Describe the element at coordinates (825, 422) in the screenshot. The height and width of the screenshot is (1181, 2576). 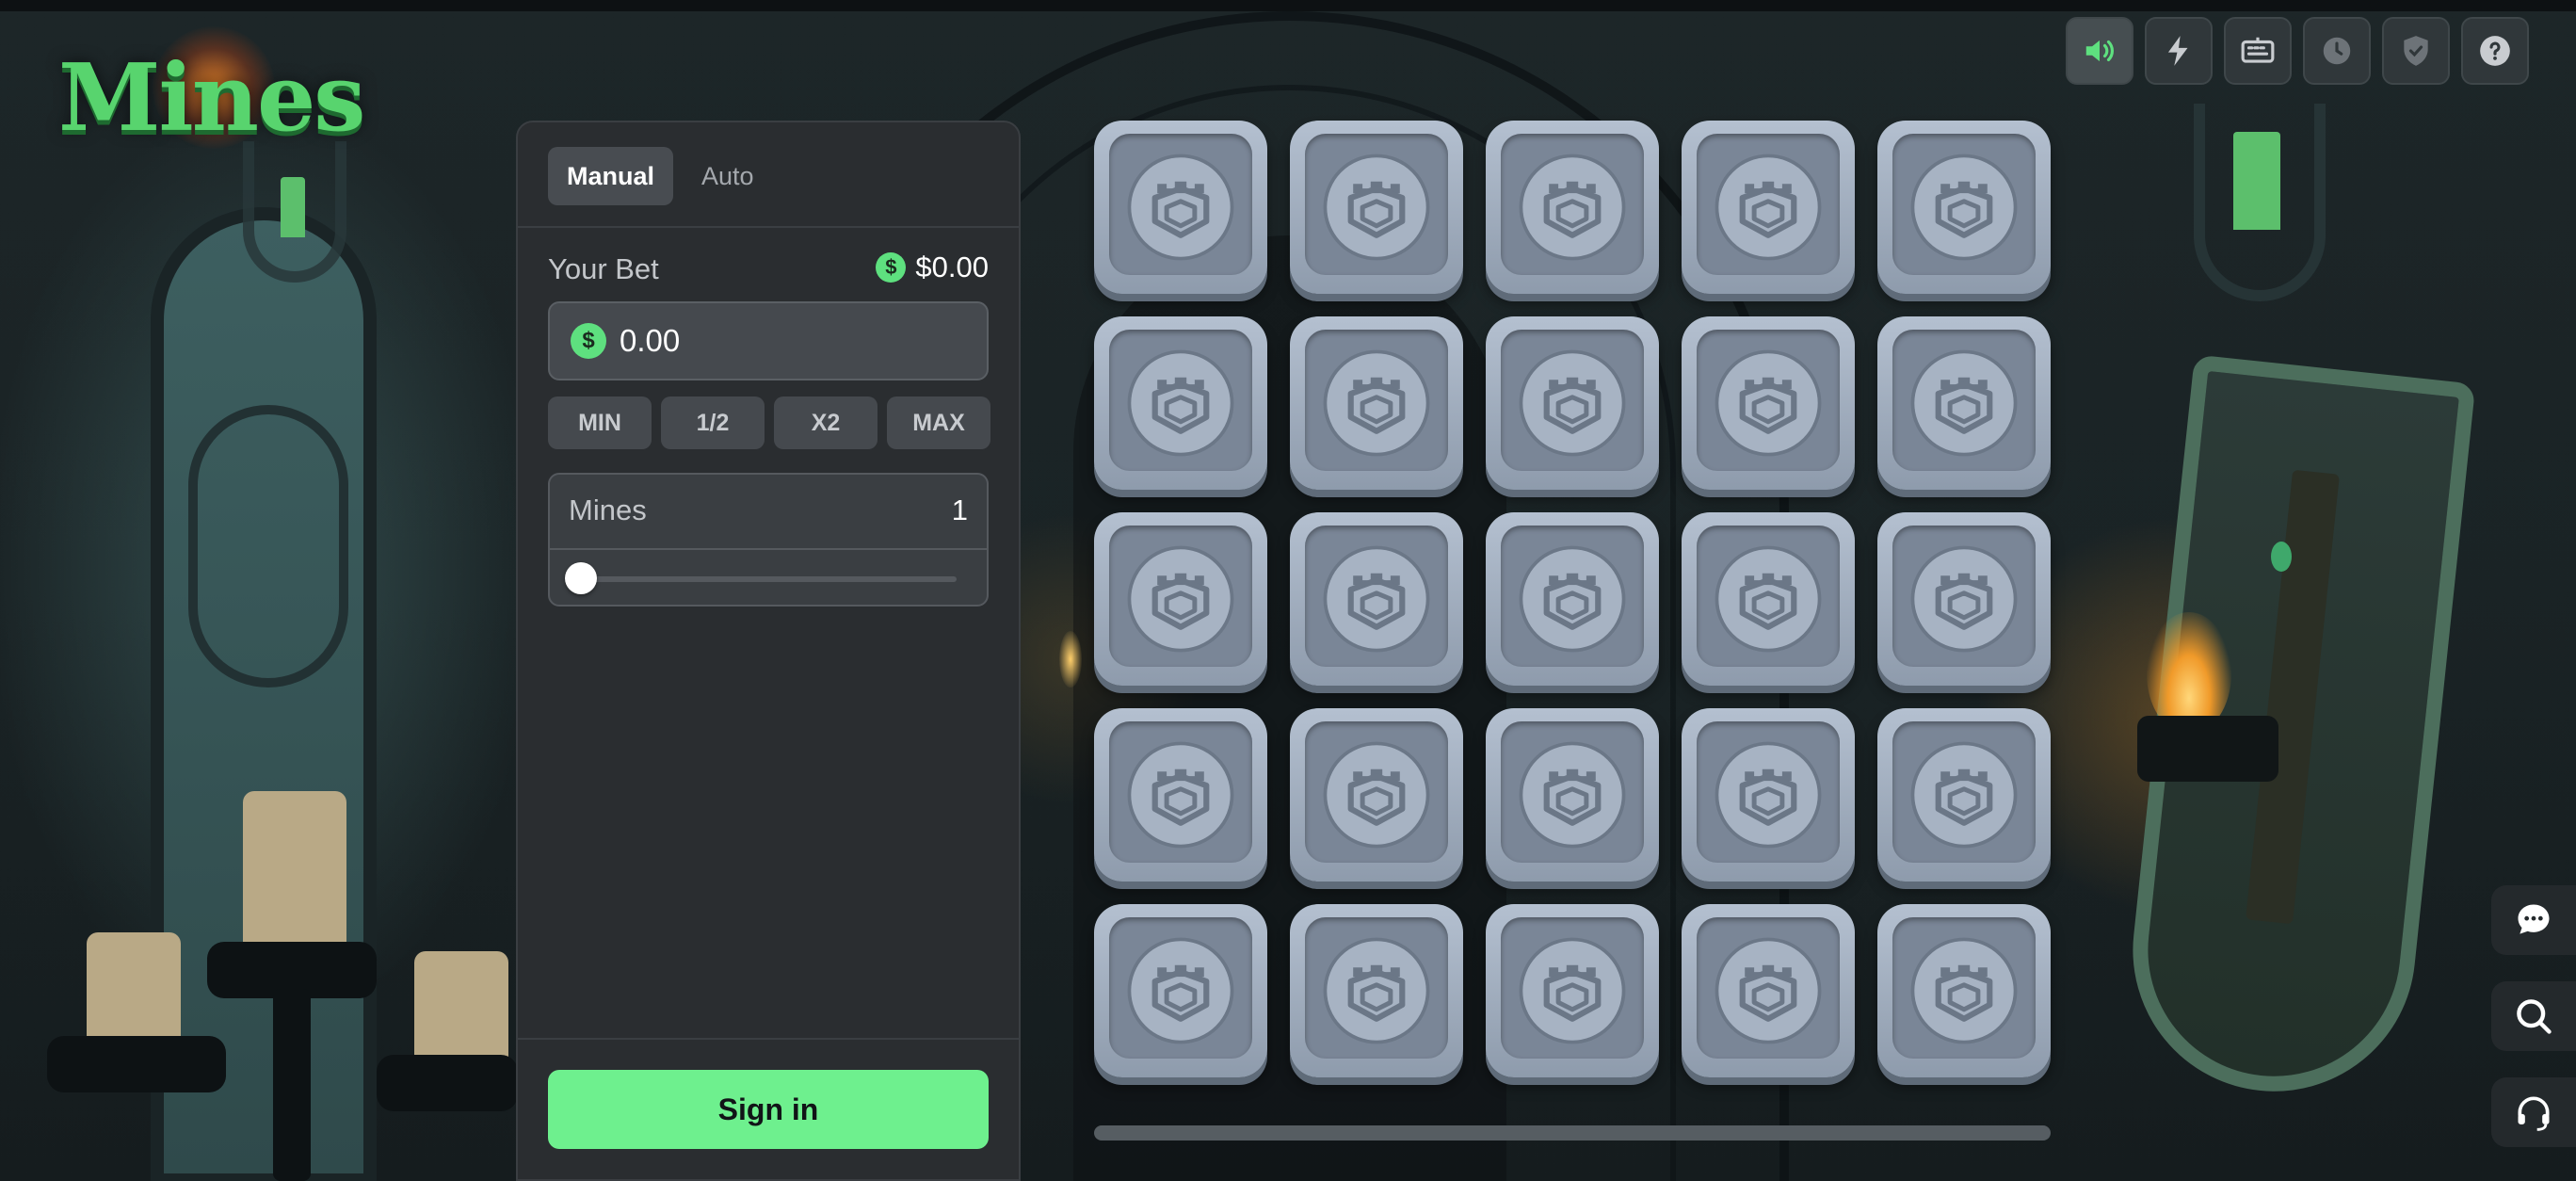
I see `double-bet-button: X2` at that location.